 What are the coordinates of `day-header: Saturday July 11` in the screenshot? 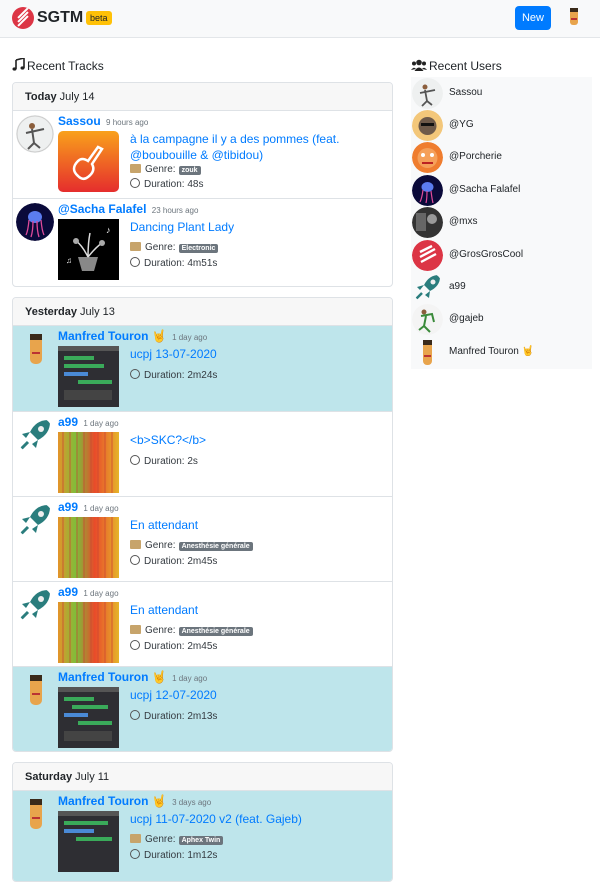 It's located at (202, 777).